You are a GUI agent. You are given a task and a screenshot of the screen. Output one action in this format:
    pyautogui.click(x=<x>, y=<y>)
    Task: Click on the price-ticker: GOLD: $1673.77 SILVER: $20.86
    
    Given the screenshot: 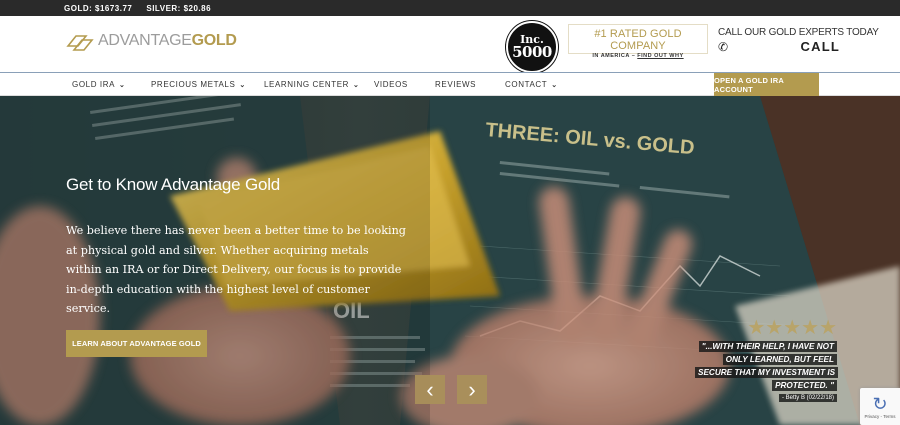 What is the action you would take?
    pyautogui.click(x=450, y=8)
    